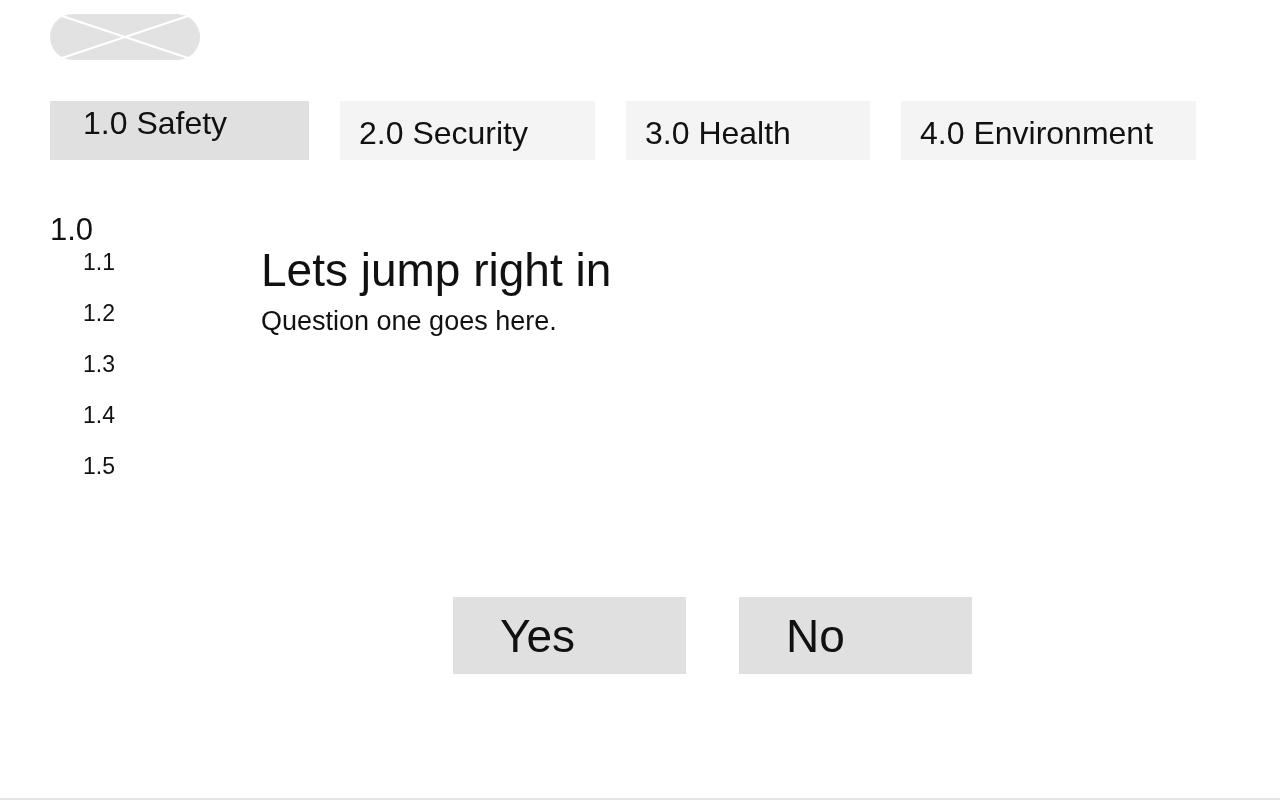  What do you see at coordinates (172, 364) in the screenshot?
I see `subsection-number: 1.3` at bounding box center [172, 364].